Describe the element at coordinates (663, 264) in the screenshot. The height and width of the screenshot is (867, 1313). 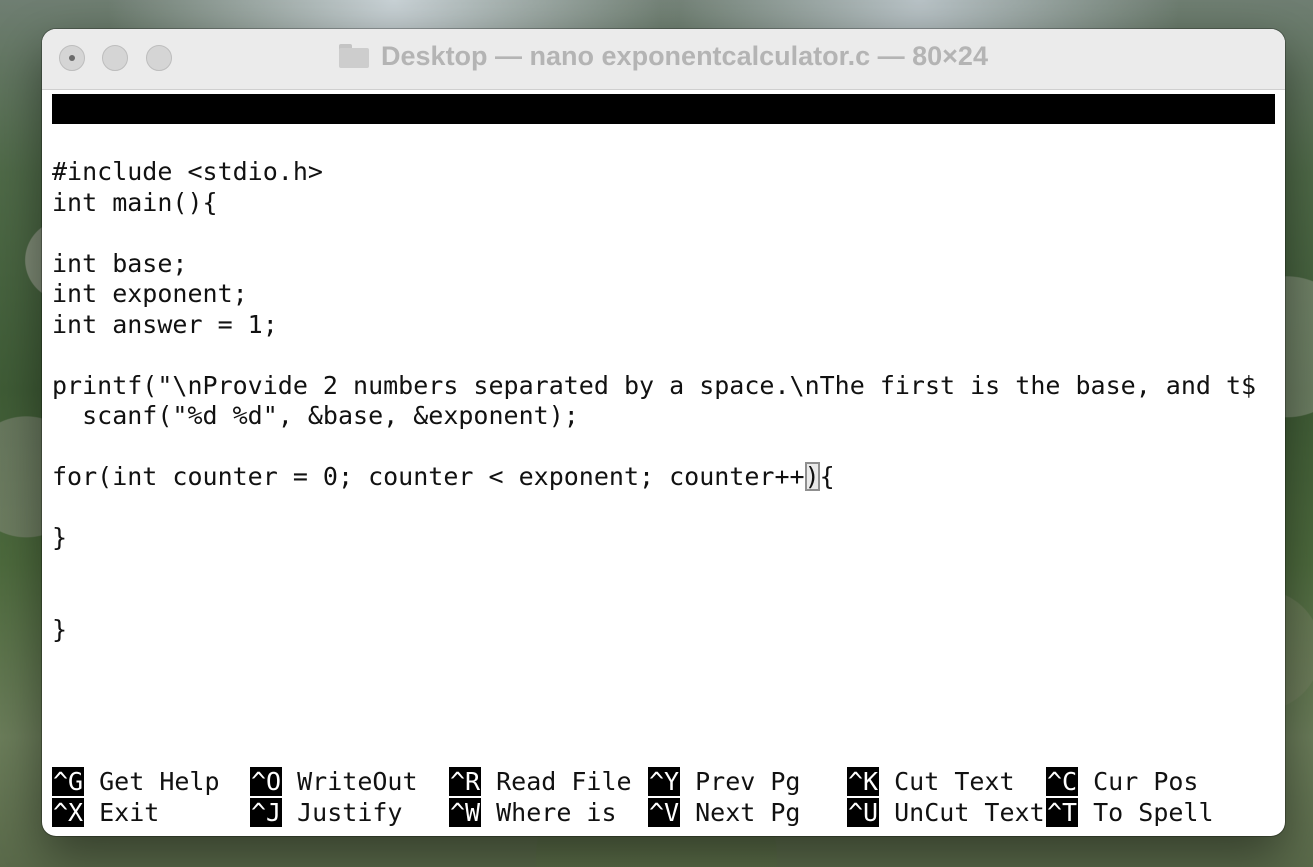
I see `code-line: int base;` at that location.